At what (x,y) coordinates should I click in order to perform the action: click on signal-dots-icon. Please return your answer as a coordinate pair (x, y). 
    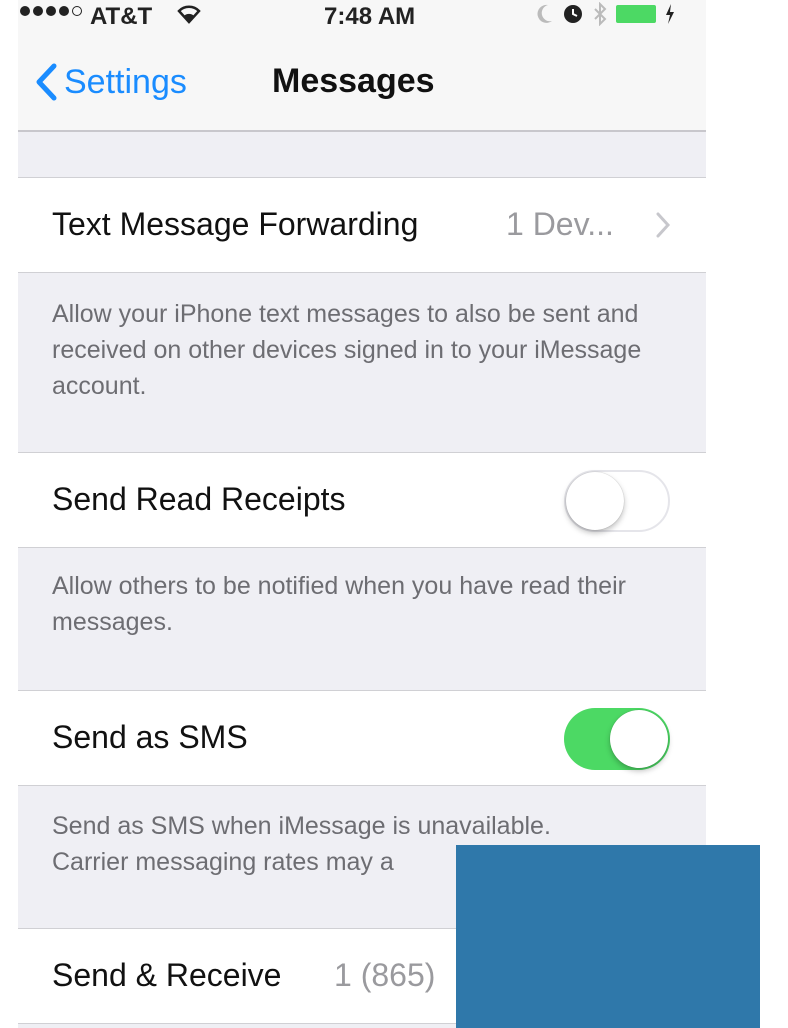
    Looking at the image, I should click on (51, 11).